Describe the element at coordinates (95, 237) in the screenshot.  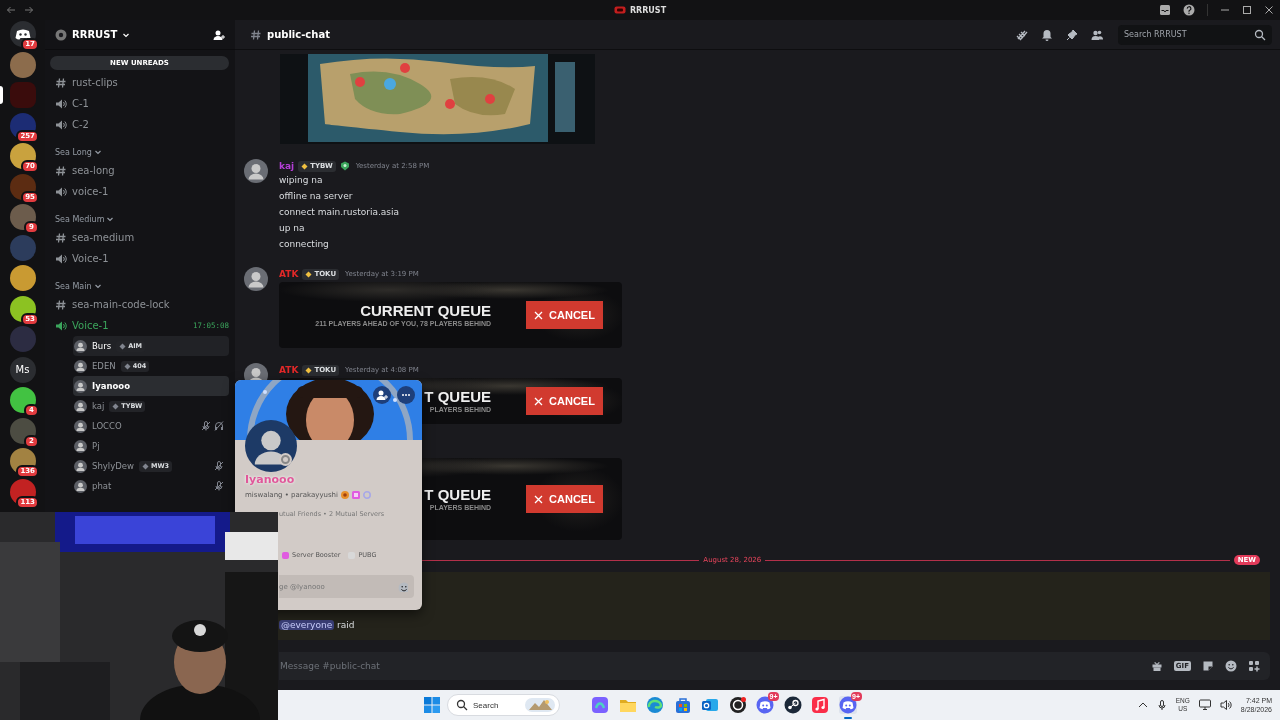
I see `channel-item: sea-medium` at that location.